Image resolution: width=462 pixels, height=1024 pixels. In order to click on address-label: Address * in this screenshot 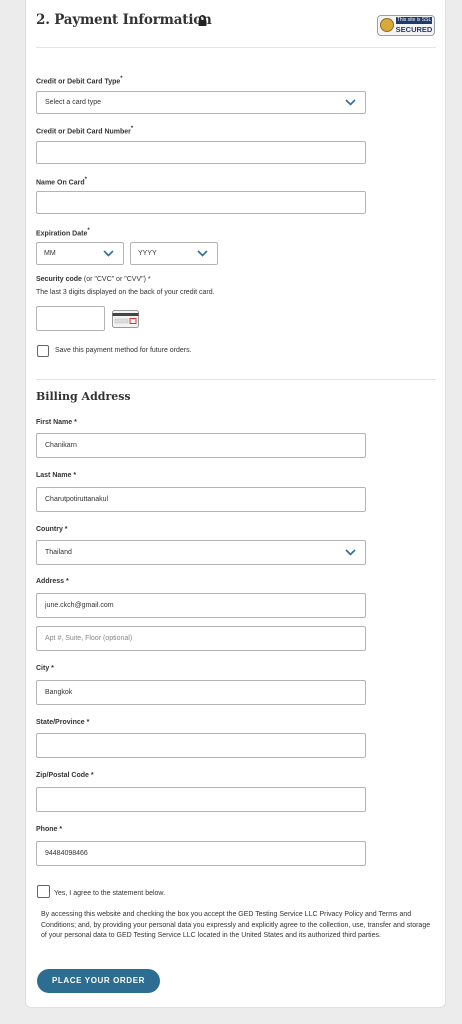, I will do `click(52, 581)`.